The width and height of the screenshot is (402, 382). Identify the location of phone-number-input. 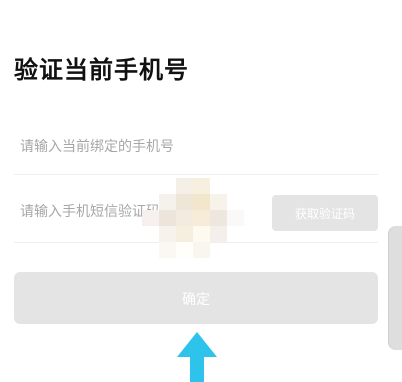
(140, 147).